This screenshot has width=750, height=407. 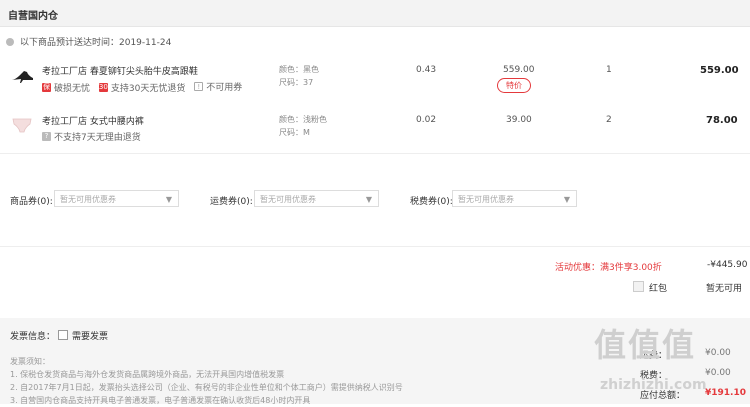 What do you see at coordinates (431, 202) in the screenshot?
I see `tax-coupon-label: 税费券(0):` at bounding box center [431, 202].